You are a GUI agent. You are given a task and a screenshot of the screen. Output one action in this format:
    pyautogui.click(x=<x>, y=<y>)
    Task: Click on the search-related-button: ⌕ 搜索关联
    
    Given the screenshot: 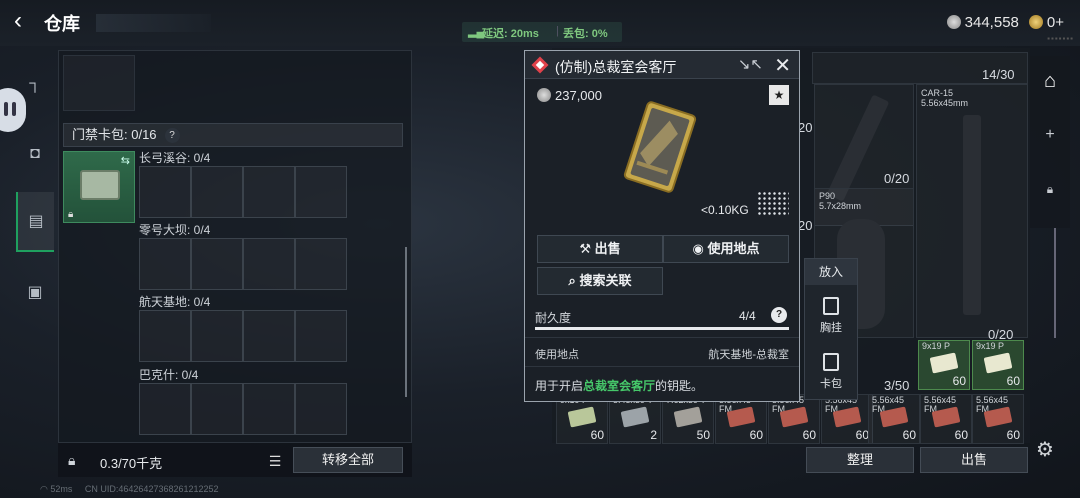 What is the action you would take?
    pyautogui.click(x=600, y=281)
    